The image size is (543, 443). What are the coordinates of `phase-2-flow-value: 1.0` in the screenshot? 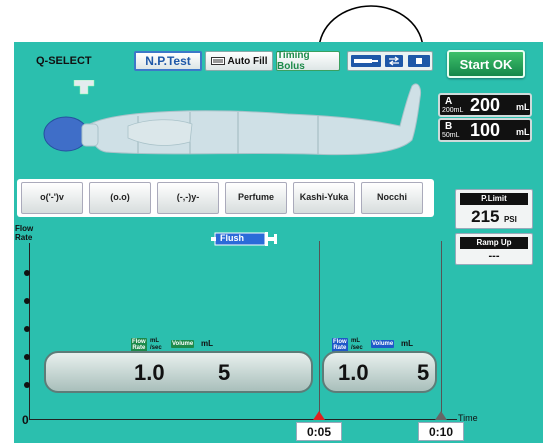 It's located at (353, 372).